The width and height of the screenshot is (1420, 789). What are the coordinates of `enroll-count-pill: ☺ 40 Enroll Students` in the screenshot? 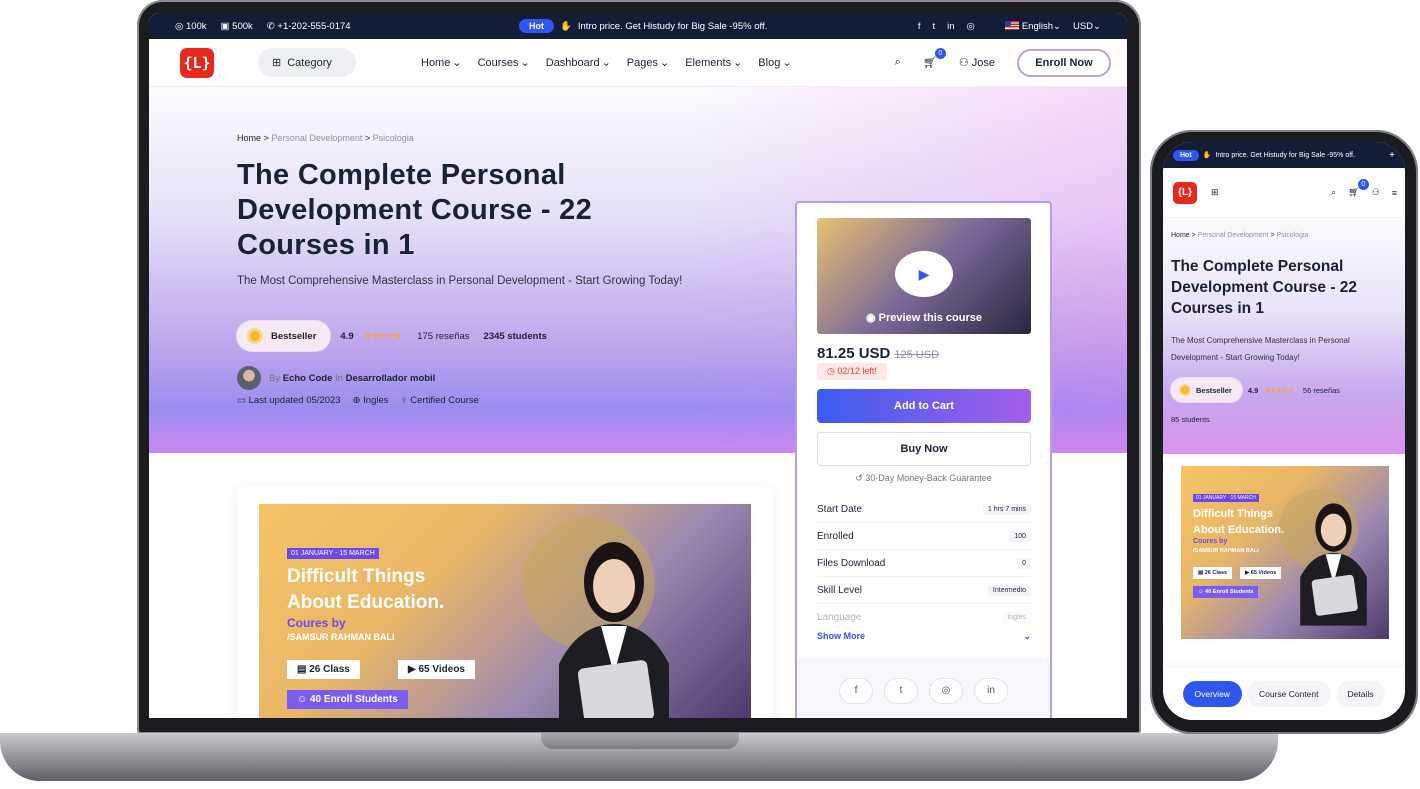 It's located at (347, 699).